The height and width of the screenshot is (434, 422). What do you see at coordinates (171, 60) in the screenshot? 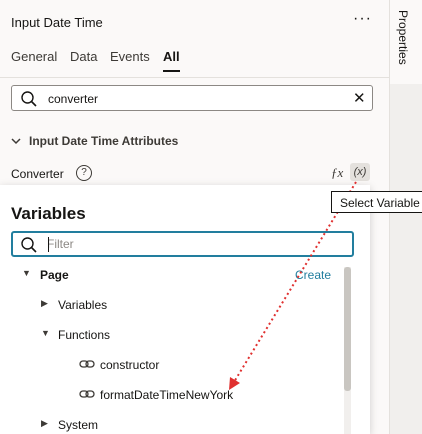
I see `tab-all: All` at bounding box center [171, 60].